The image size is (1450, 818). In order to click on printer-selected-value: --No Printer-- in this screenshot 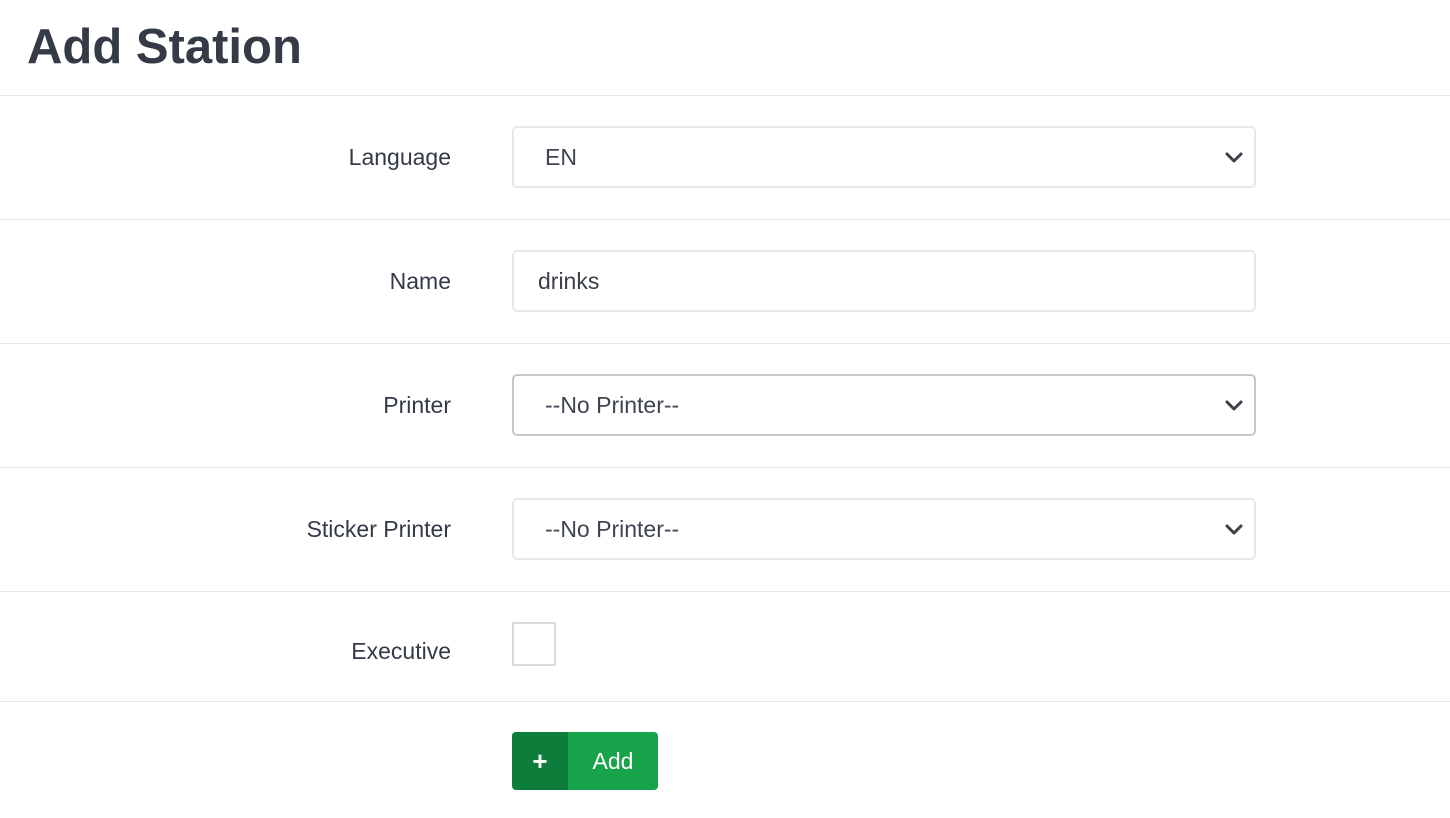, I will do `click(612, 404)`.